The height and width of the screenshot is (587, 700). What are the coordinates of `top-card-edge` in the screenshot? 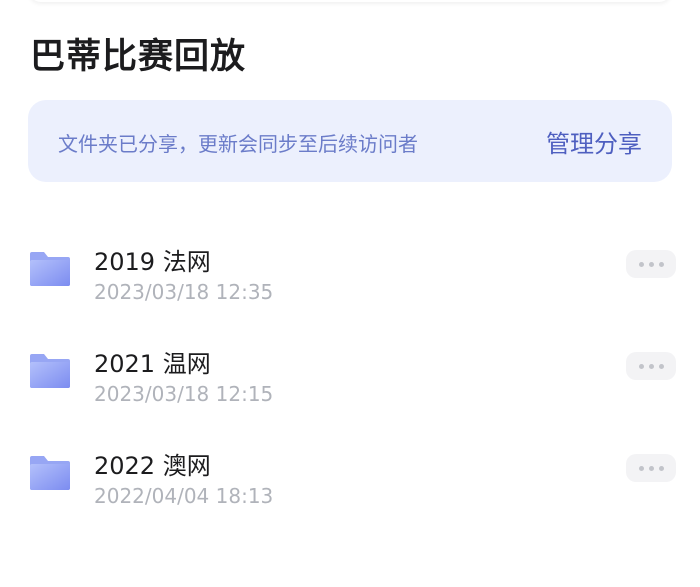 It's located at (350, 1).